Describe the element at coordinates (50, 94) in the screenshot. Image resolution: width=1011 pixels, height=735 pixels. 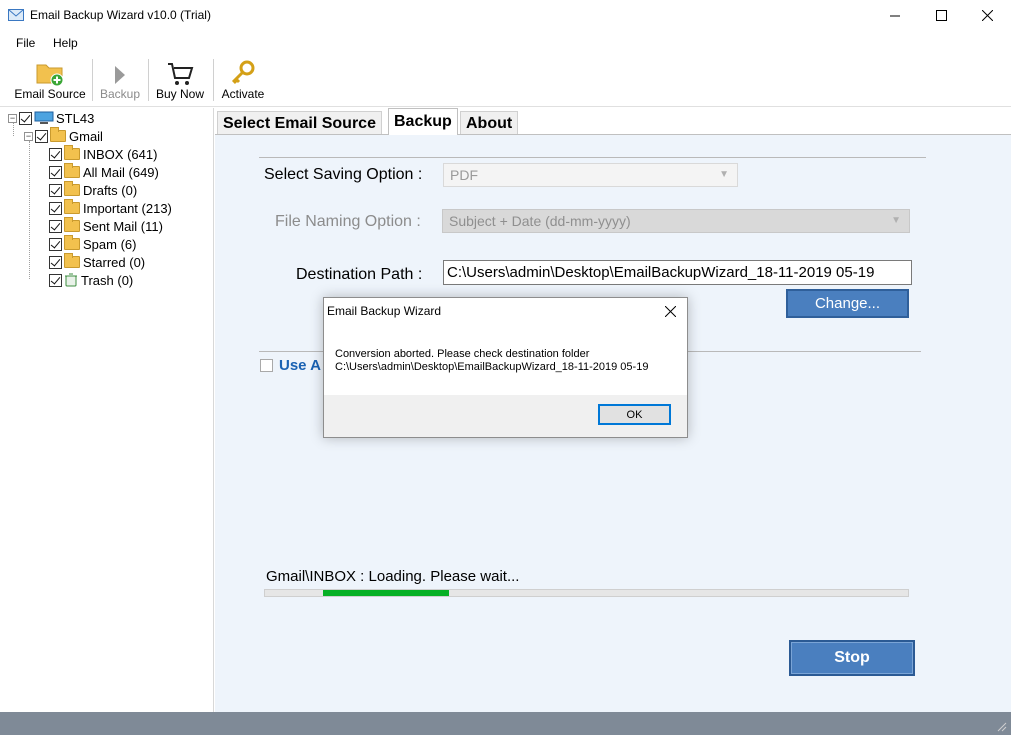
I see `email-source-label: Email Source` at that location.